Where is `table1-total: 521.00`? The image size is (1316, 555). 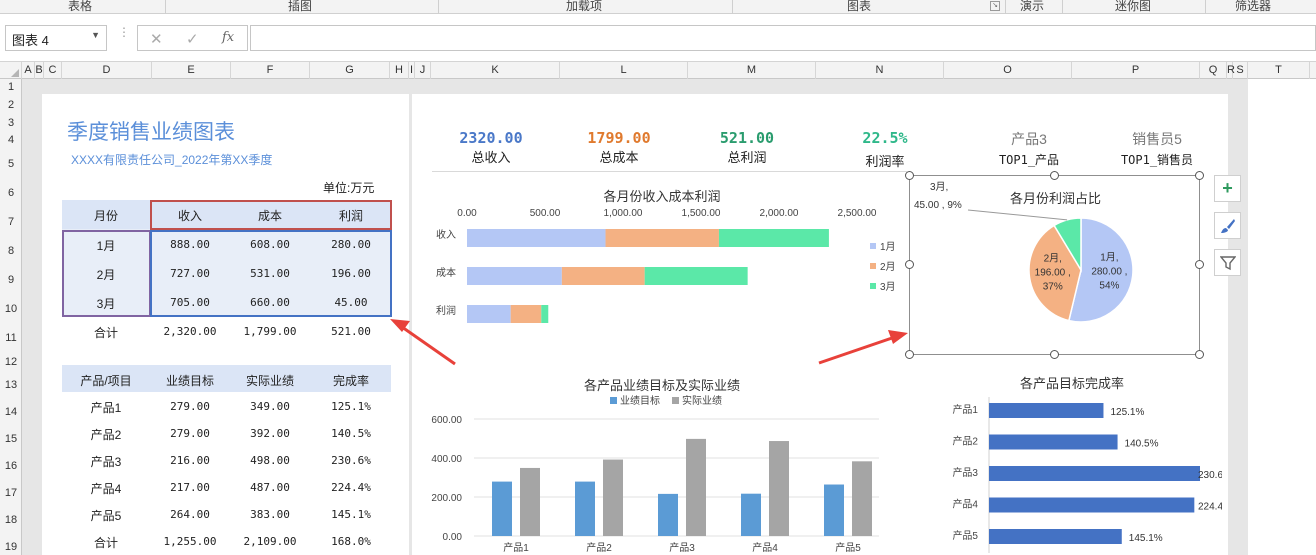 table1-total: 521.00 is located at coordinates (351, 331).